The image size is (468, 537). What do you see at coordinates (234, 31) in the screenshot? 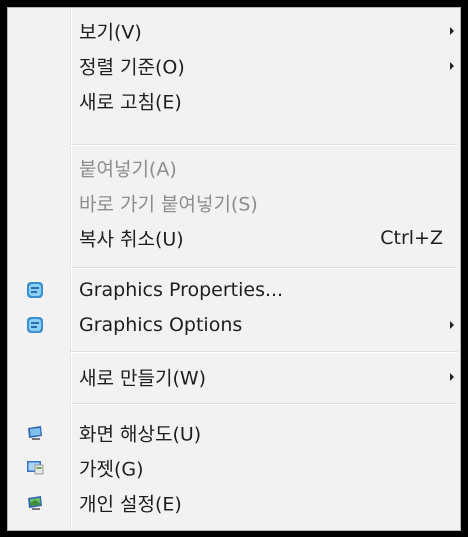
I see `menu-item-view: 보기(V)` at bounding box center [234, 31].